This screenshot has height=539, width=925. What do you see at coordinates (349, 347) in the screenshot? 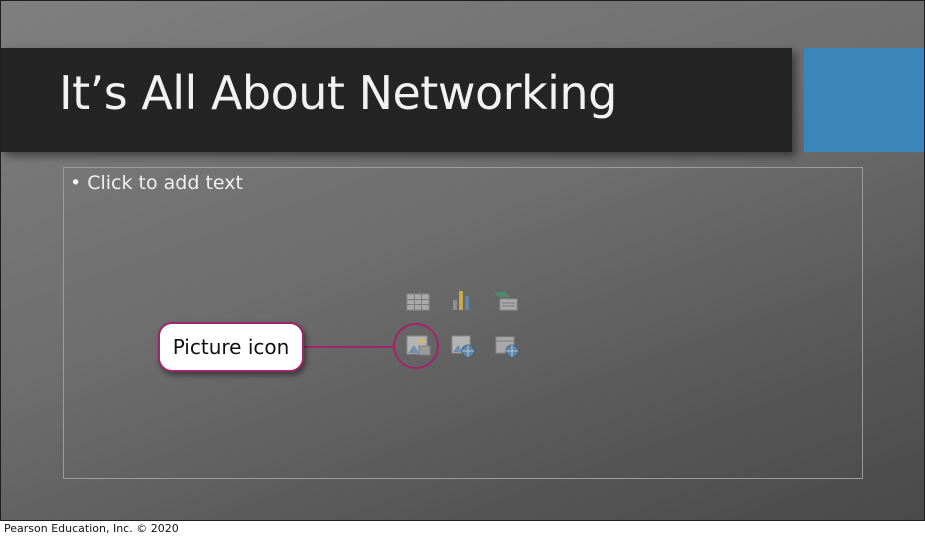
I see `callout-connector-line` at bounding box center [349, 347].